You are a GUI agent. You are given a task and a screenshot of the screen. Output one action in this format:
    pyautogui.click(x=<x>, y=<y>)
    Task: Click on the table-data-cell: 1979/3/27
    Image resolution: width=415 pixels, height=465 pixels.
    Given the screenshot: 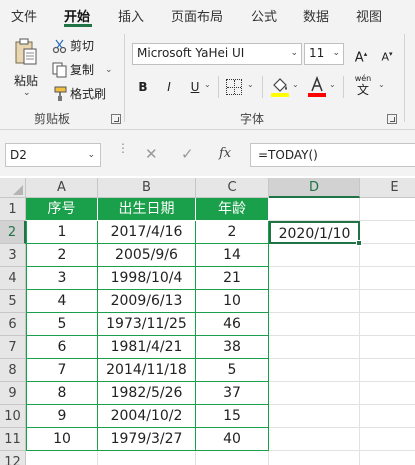 What is the action you would take?
    pyautogui.click(x=147, y=439)
    